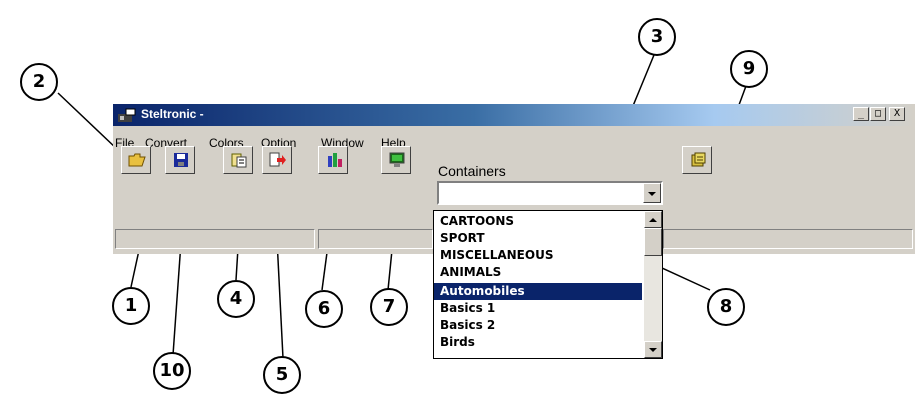  What do you see at coordinates (653, 284) in the screenshot?
I see `list-scrollbar` at bounding box center [653, 284].